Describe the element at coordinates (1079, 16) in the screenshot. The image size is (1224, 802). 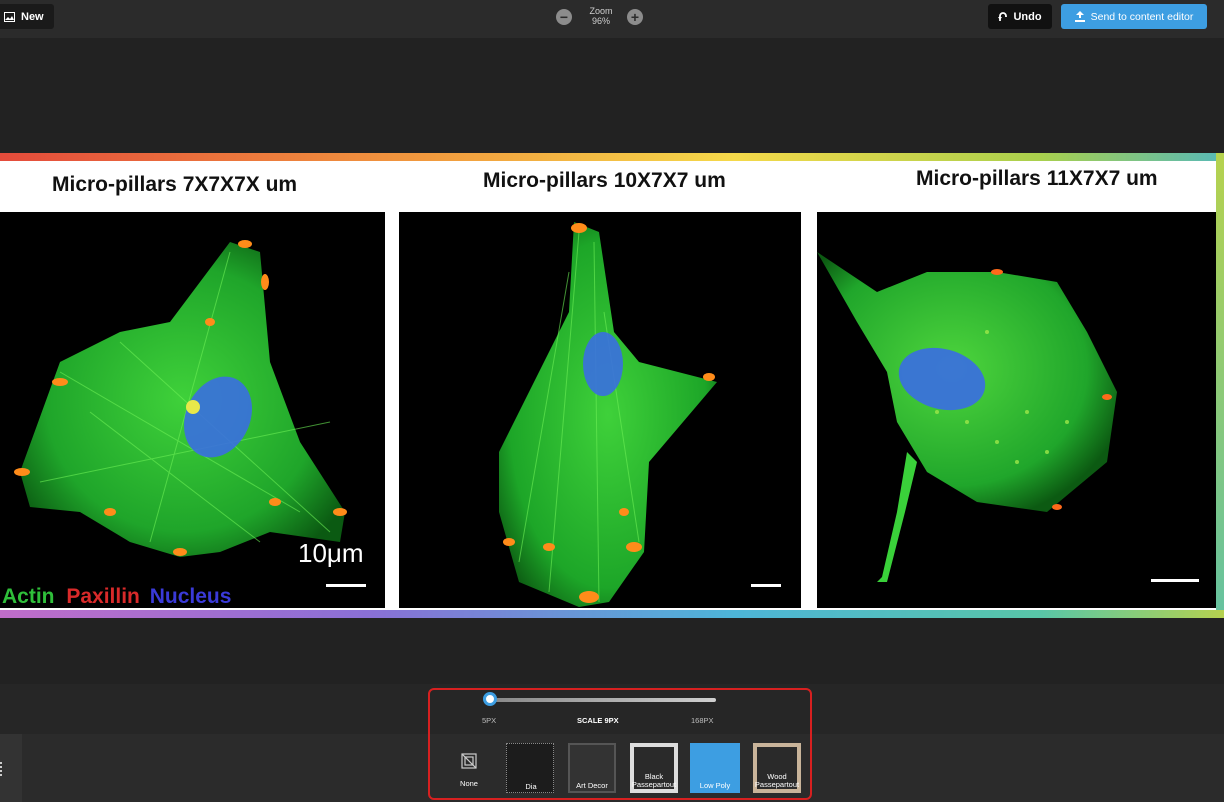
I see `upload-icon` at that location.